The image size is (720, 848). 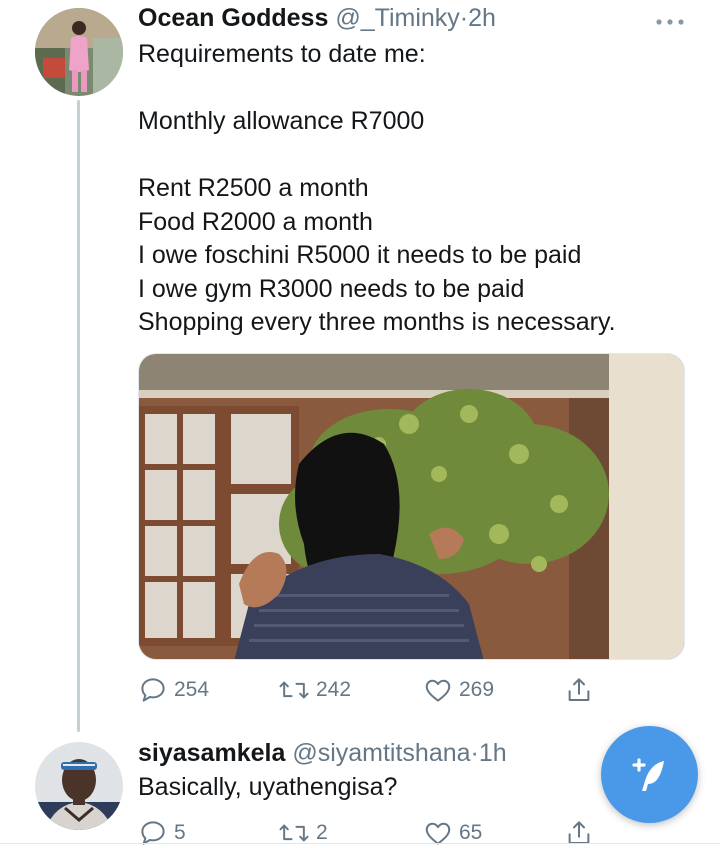 I want to click on retweet-button: 242, so click(x=314, y=690).